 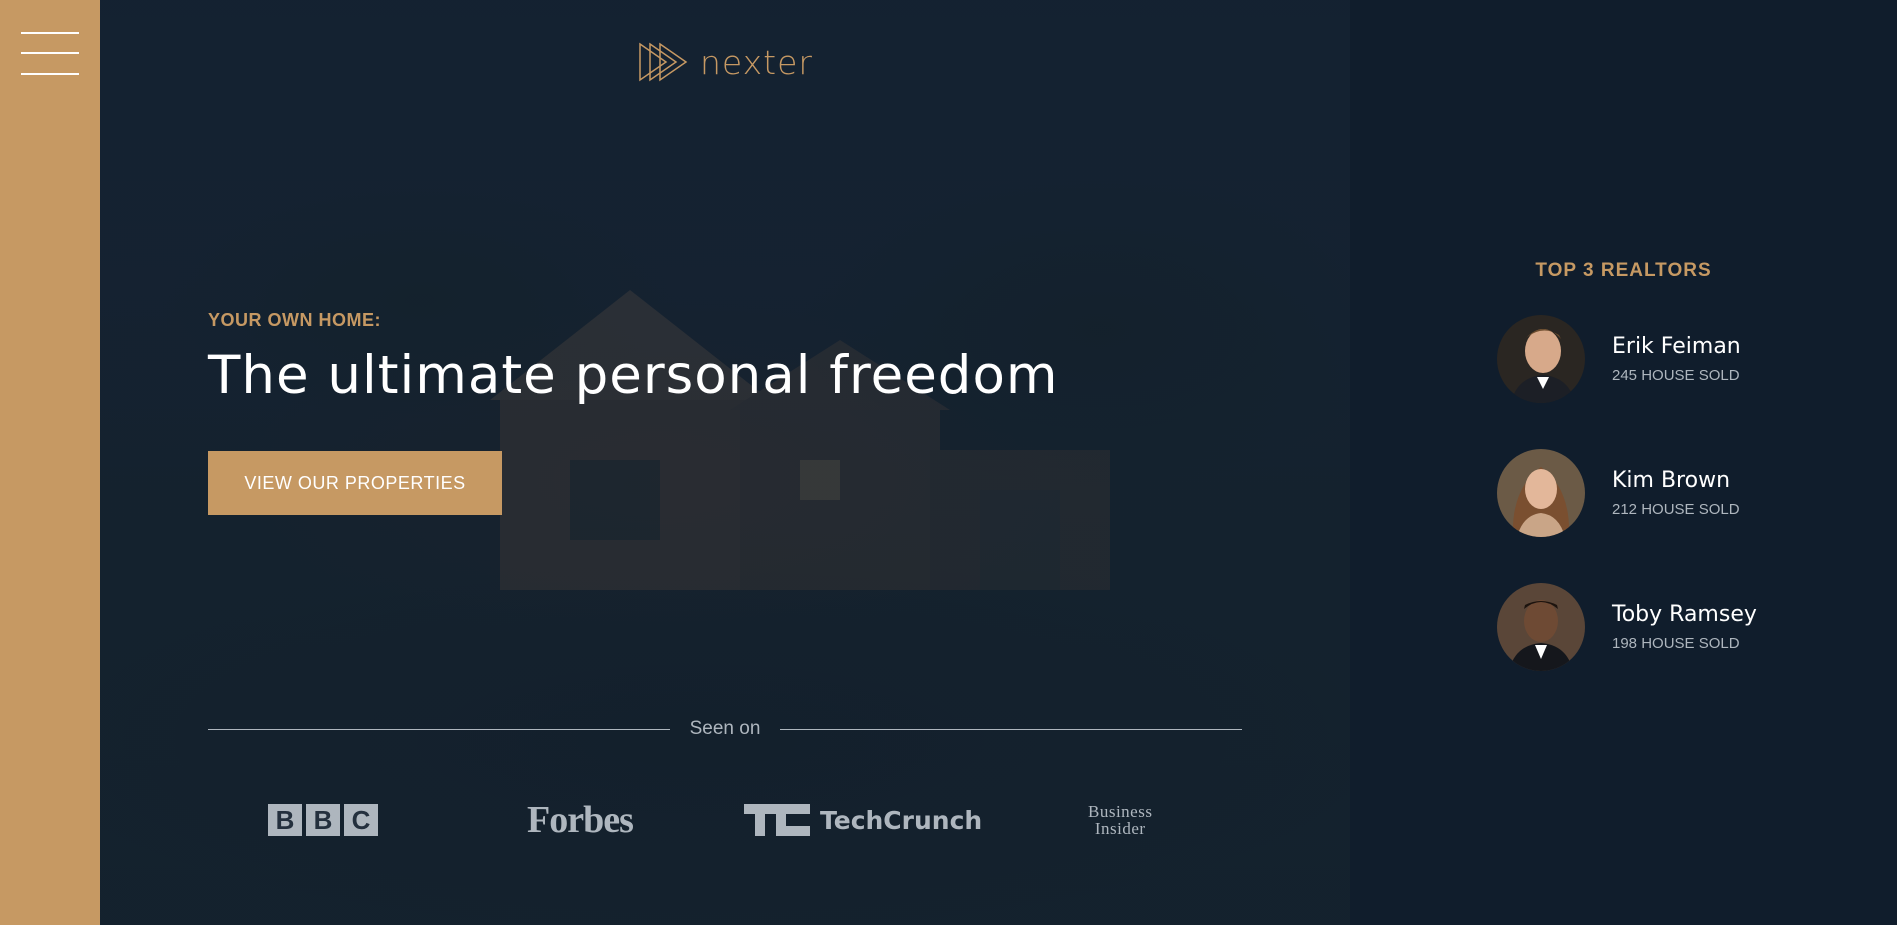 I want to click on realtor-name: Erik Feiman, so click(x=1676, y=346).